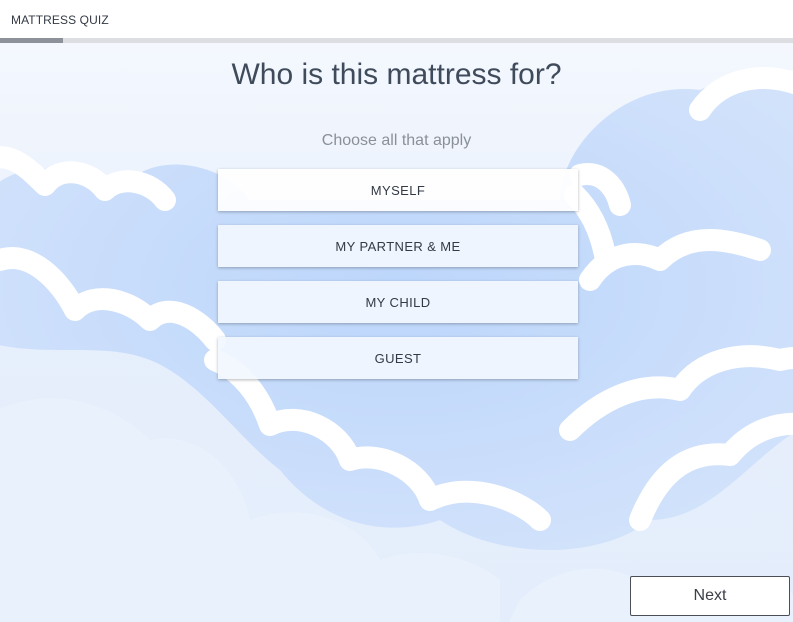 Image resolution: width=793 pixels, height=622 pixels. I want to click on next-button: Next, so click(710, 596).